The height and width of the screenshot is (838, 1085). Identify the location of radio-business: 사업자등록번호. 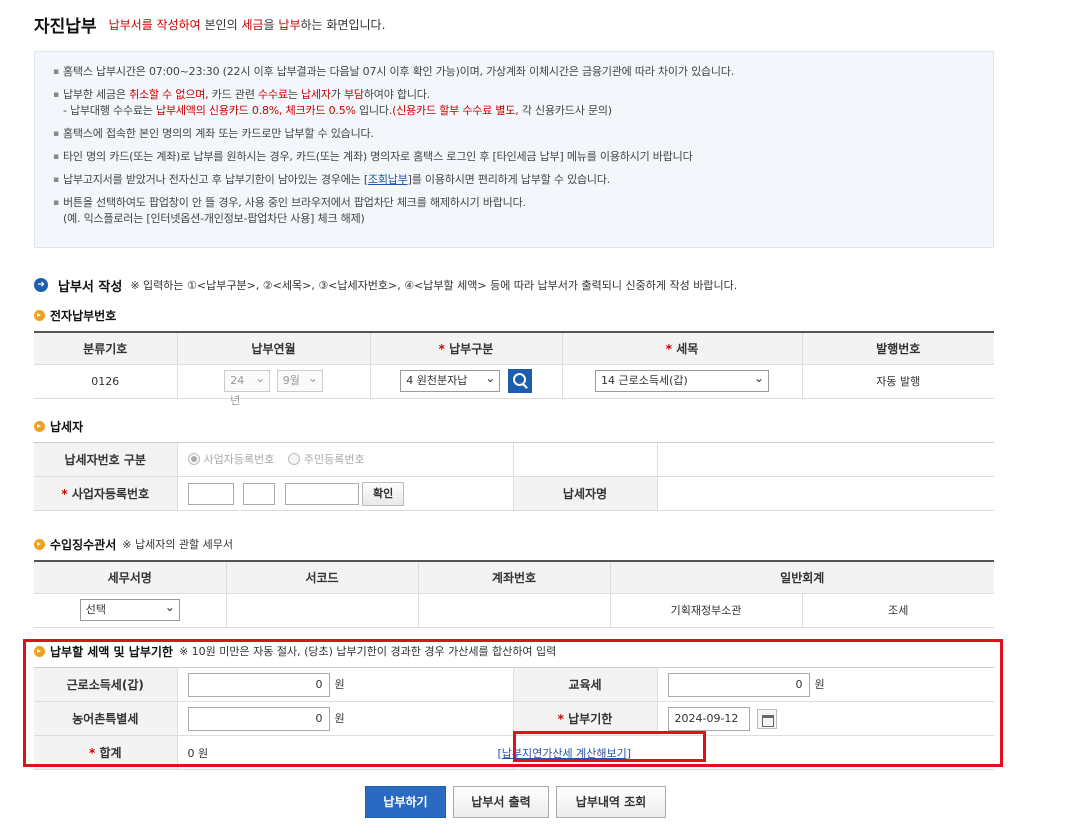
(230, 459).